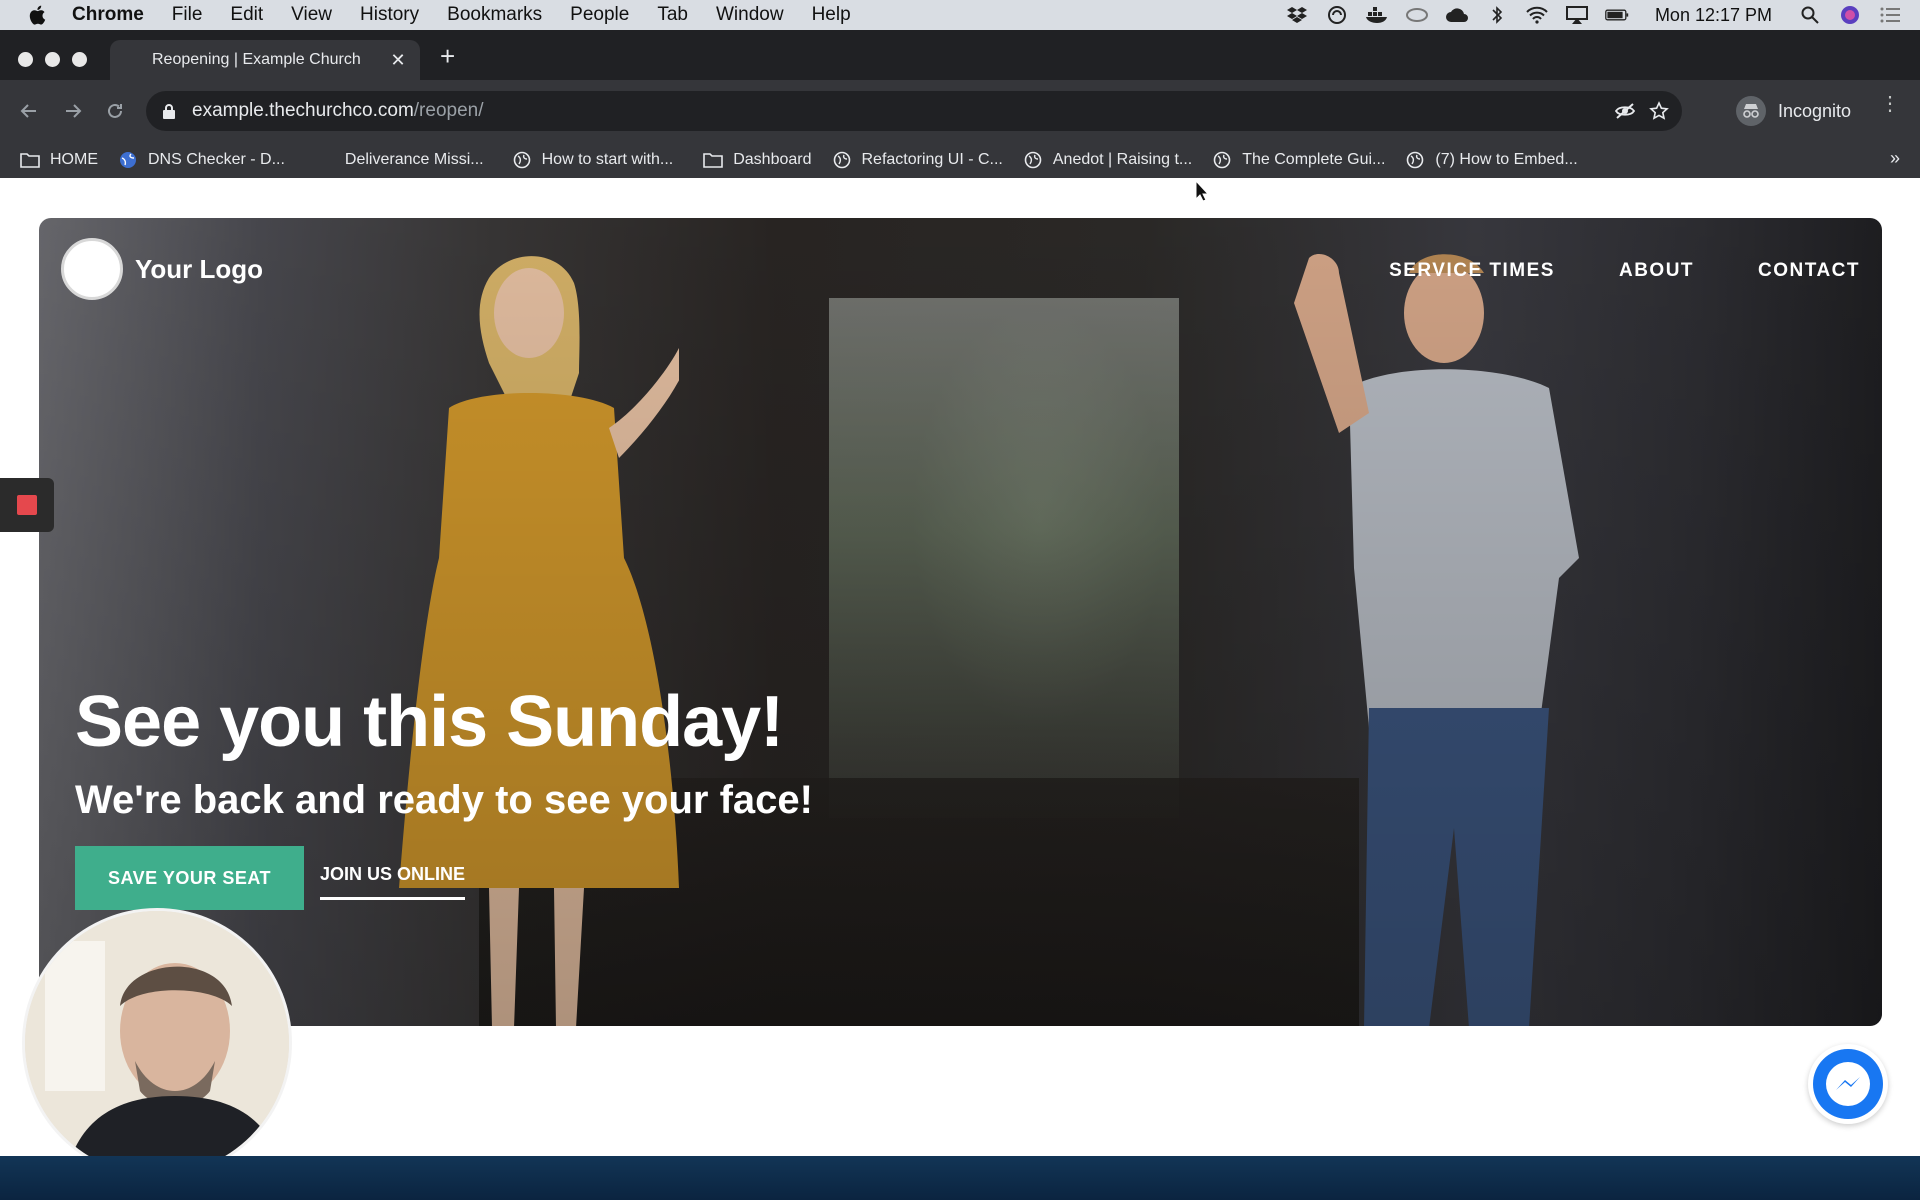 This screenshot has height=1200, width=1920. Describe the element at coordinates (256, 59) in the screenshot. I see `tab-title: Reopening | Example Church` at that location.